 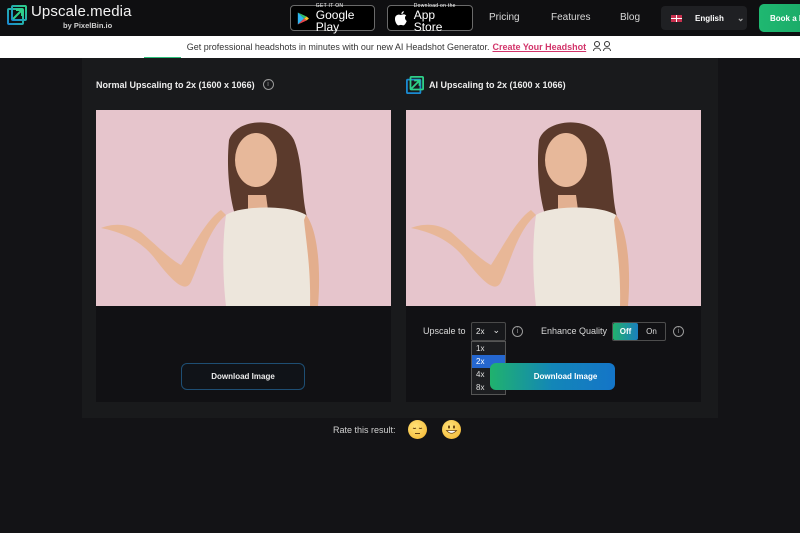 What do you see at coordinates (268, 84) in the screenshot?
I see `info-icon: i` at bounding box center [268, 84].